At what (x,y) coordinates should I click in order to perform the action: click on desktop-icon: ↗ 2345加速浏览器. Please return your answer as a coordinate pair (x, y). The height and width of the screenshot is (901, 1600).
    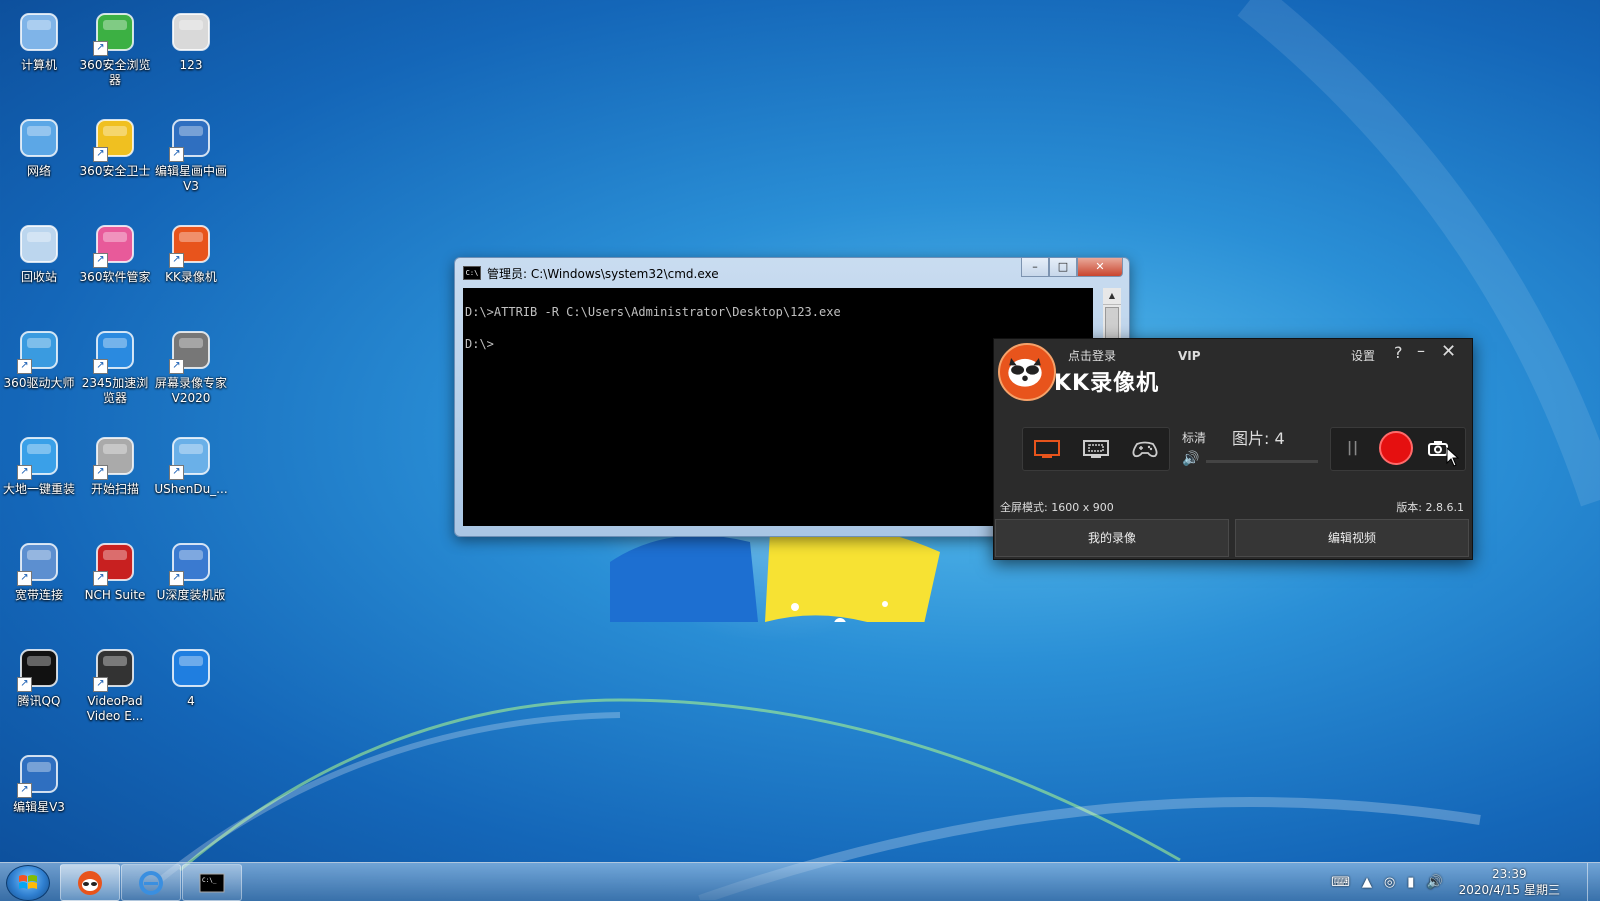
    Looking at the image, I should click on (115, 364).